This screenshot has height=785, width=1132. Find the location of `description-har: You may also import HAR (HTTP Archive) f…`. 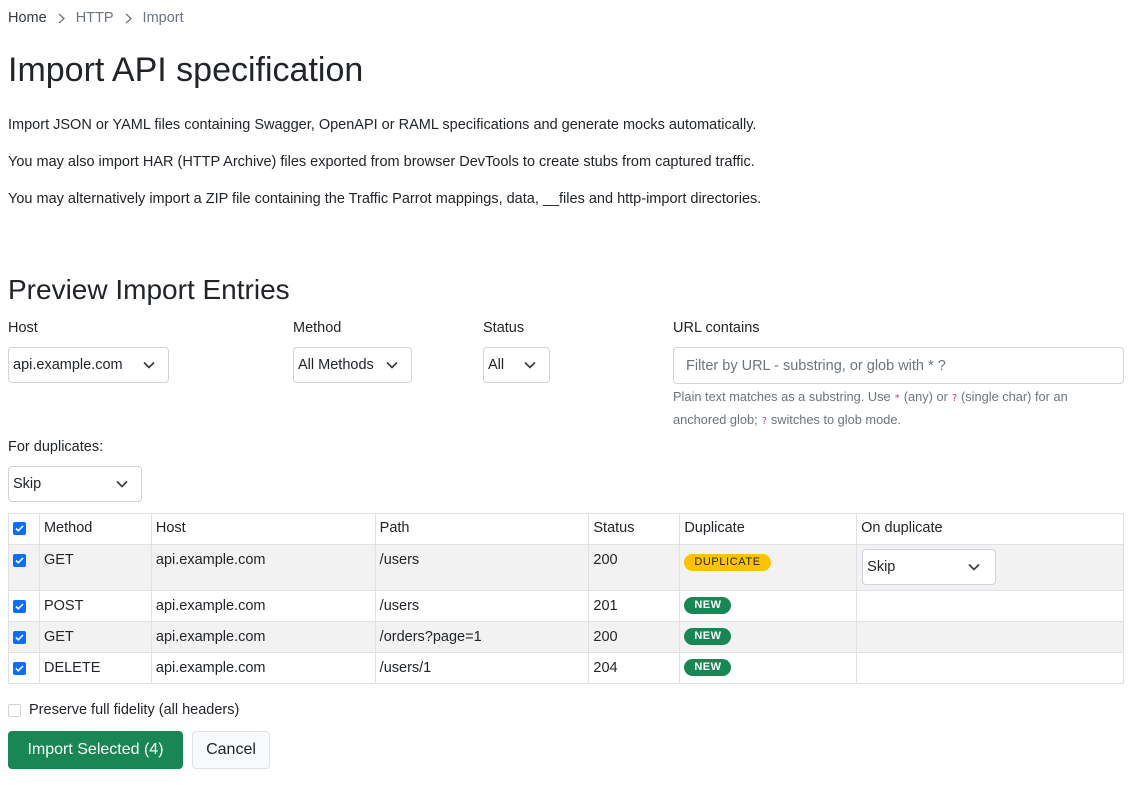

description-har: You may also import HAR (HTTP Archive) f… is located at coordinates (381, 162).